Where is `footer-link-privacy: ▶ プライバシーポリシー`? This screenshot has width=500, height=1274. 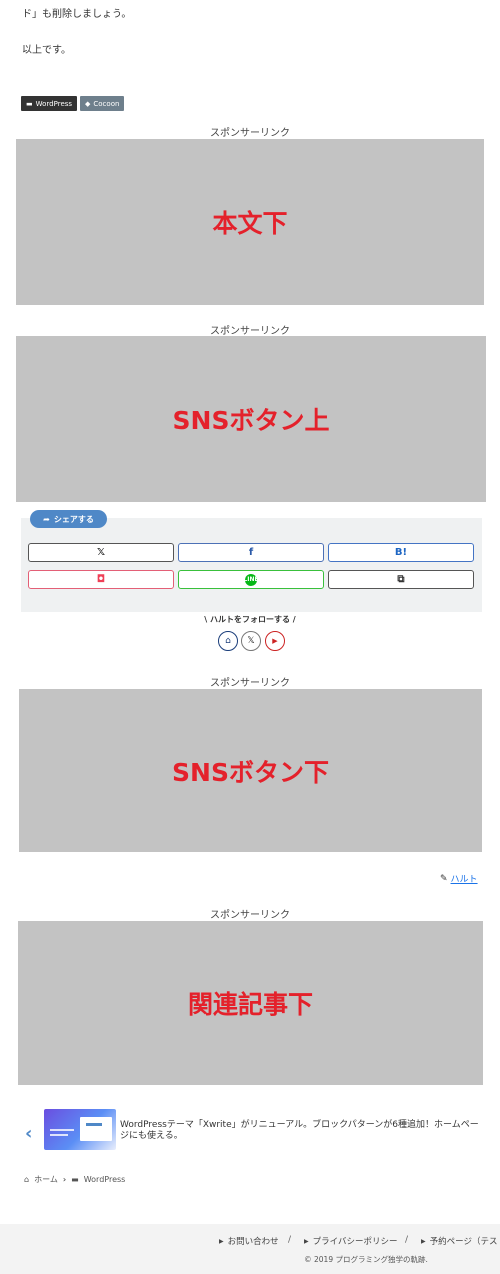
footer-link-privacy: ▶ プライバシーポリシー is located at coordinates (350, 1241).